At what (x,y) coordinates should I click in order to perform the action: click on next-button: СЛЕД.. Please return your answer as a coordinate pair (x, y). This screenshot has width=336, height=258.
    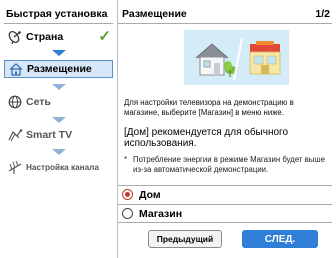
    Looking at the image, I should click on (280, 239).